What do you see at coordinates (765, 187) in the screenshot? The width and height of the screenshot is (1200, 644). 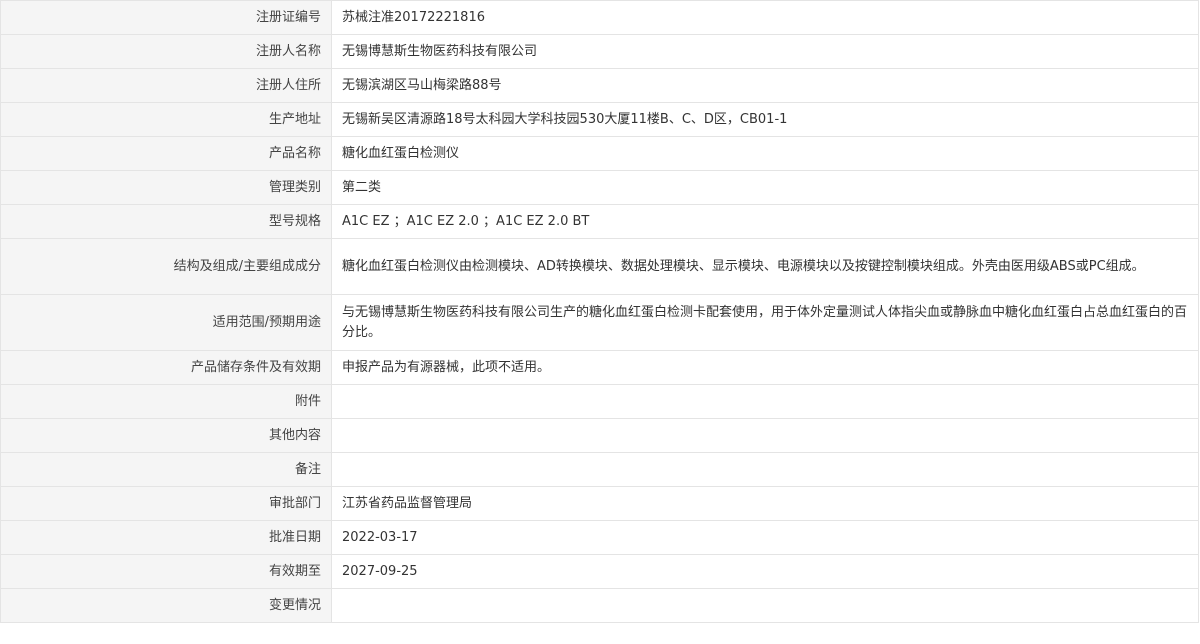 I see `value-management-class: 第二类` at bounding box center [765, 187].